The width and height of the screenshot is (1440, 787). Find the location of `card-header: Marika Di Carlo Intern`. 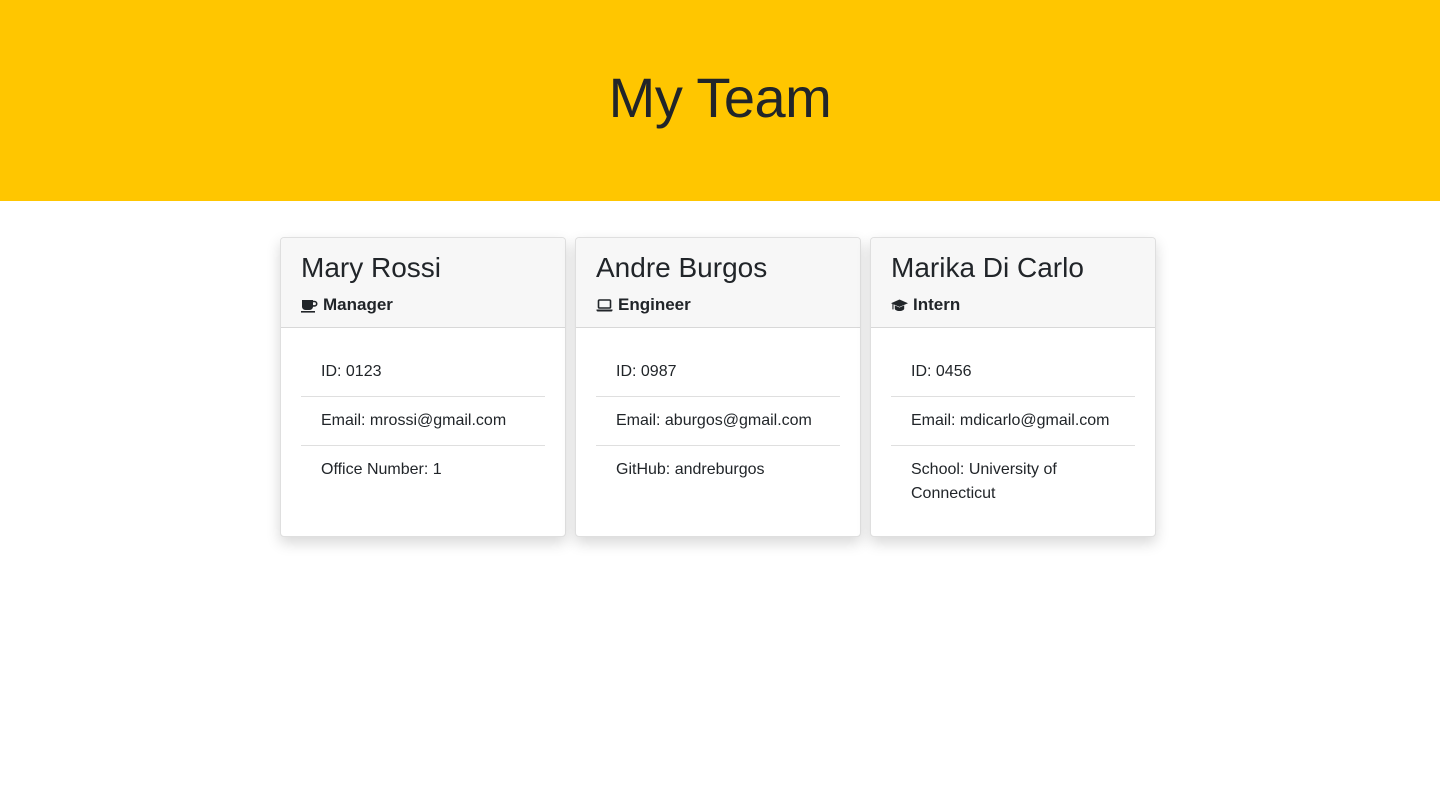

card-header: Marika Di Carlo Intern is located at coordinates (1013, 283).